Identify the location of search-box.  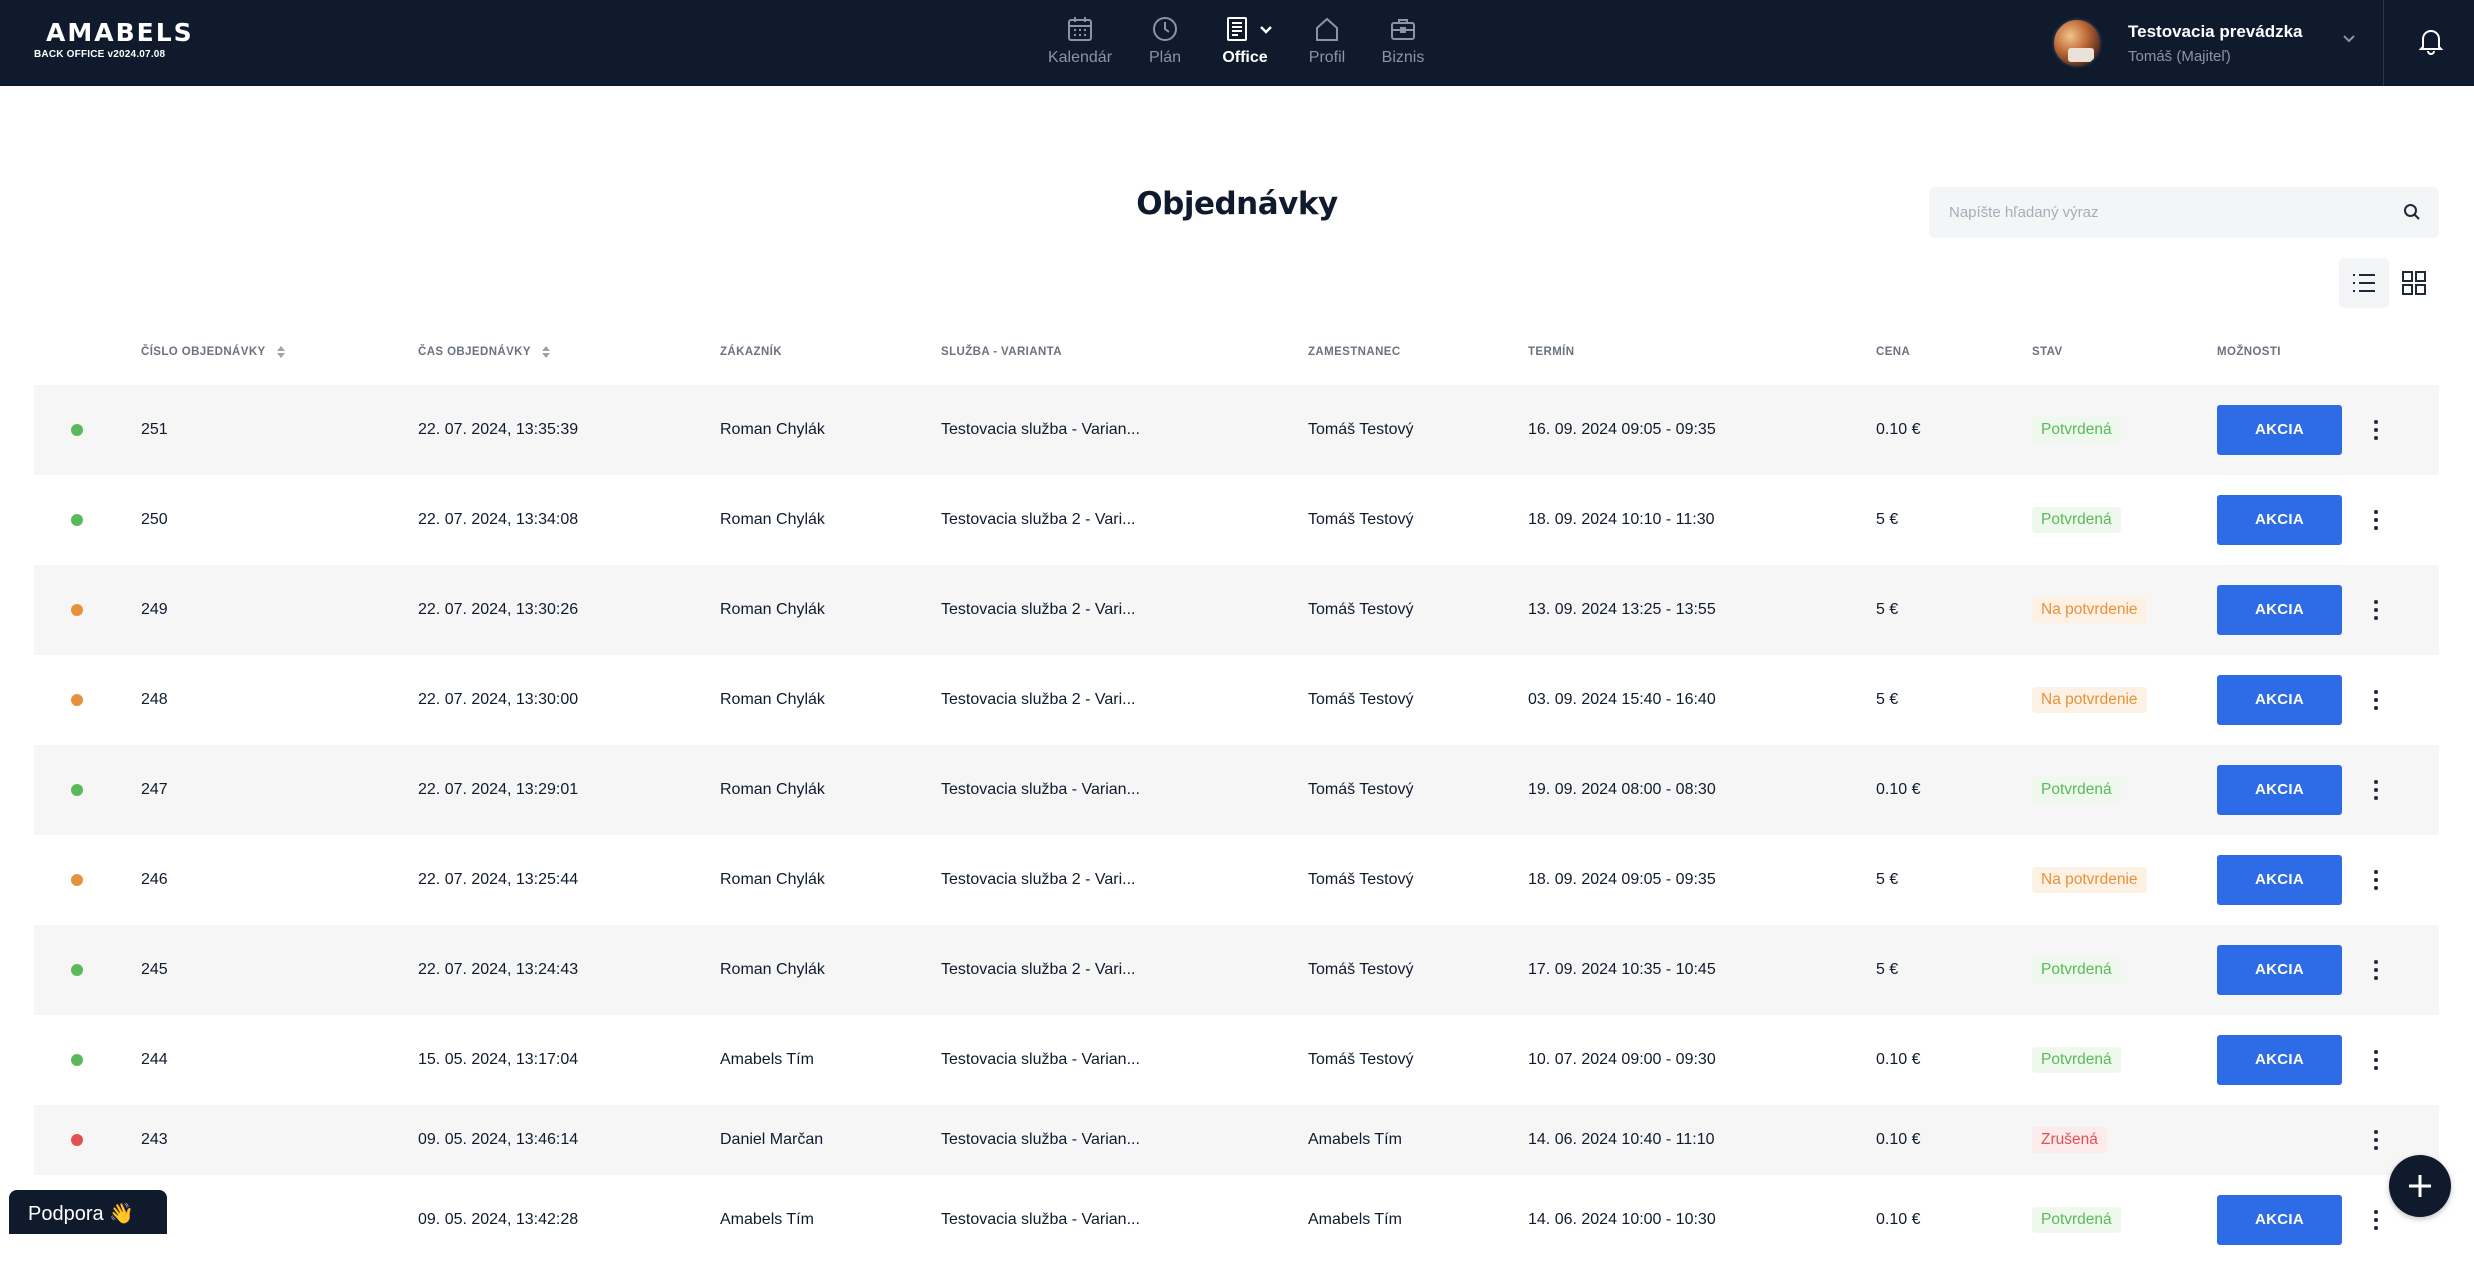
(2184, 212).